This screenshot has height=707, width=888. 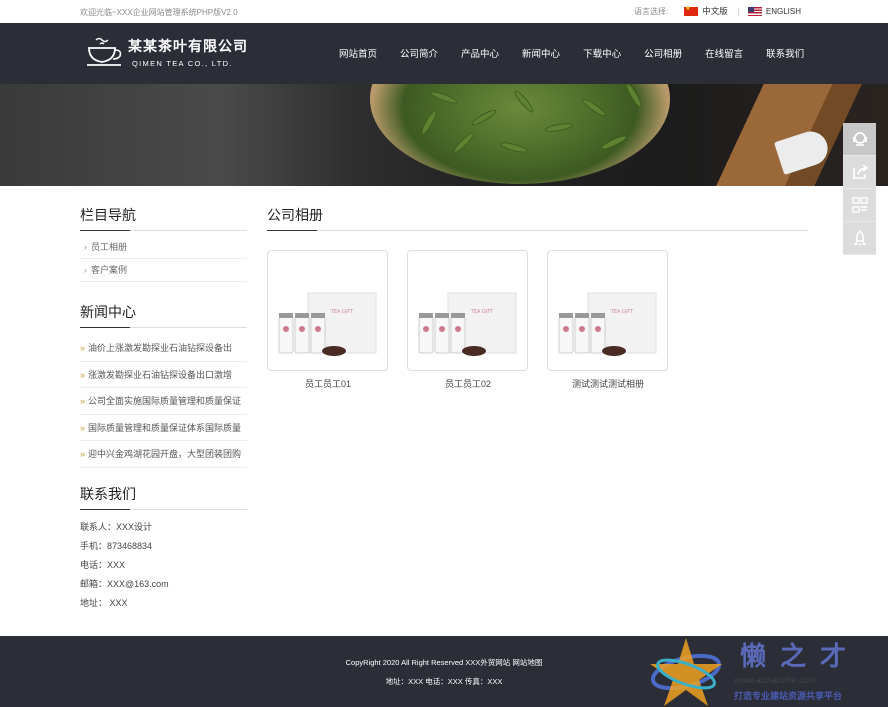 What do you see at coordinates (754, 11) in the screenshot?
I see `us-flag-icon` at bounding box center [754, 11].